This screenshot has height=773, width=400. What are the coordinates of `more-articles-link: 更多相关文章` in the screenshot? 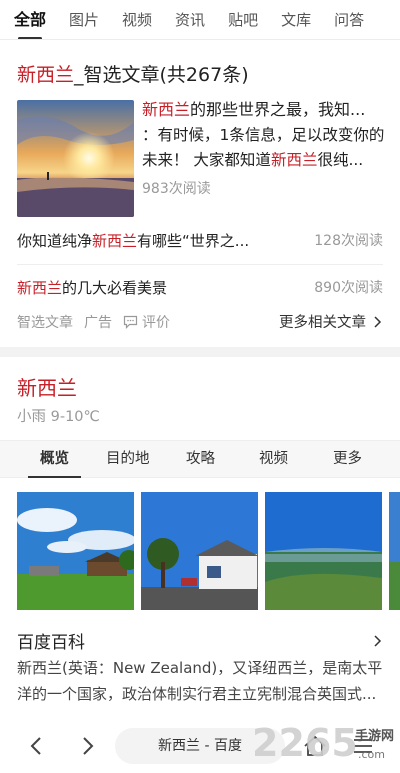 It's located at (331, 321).